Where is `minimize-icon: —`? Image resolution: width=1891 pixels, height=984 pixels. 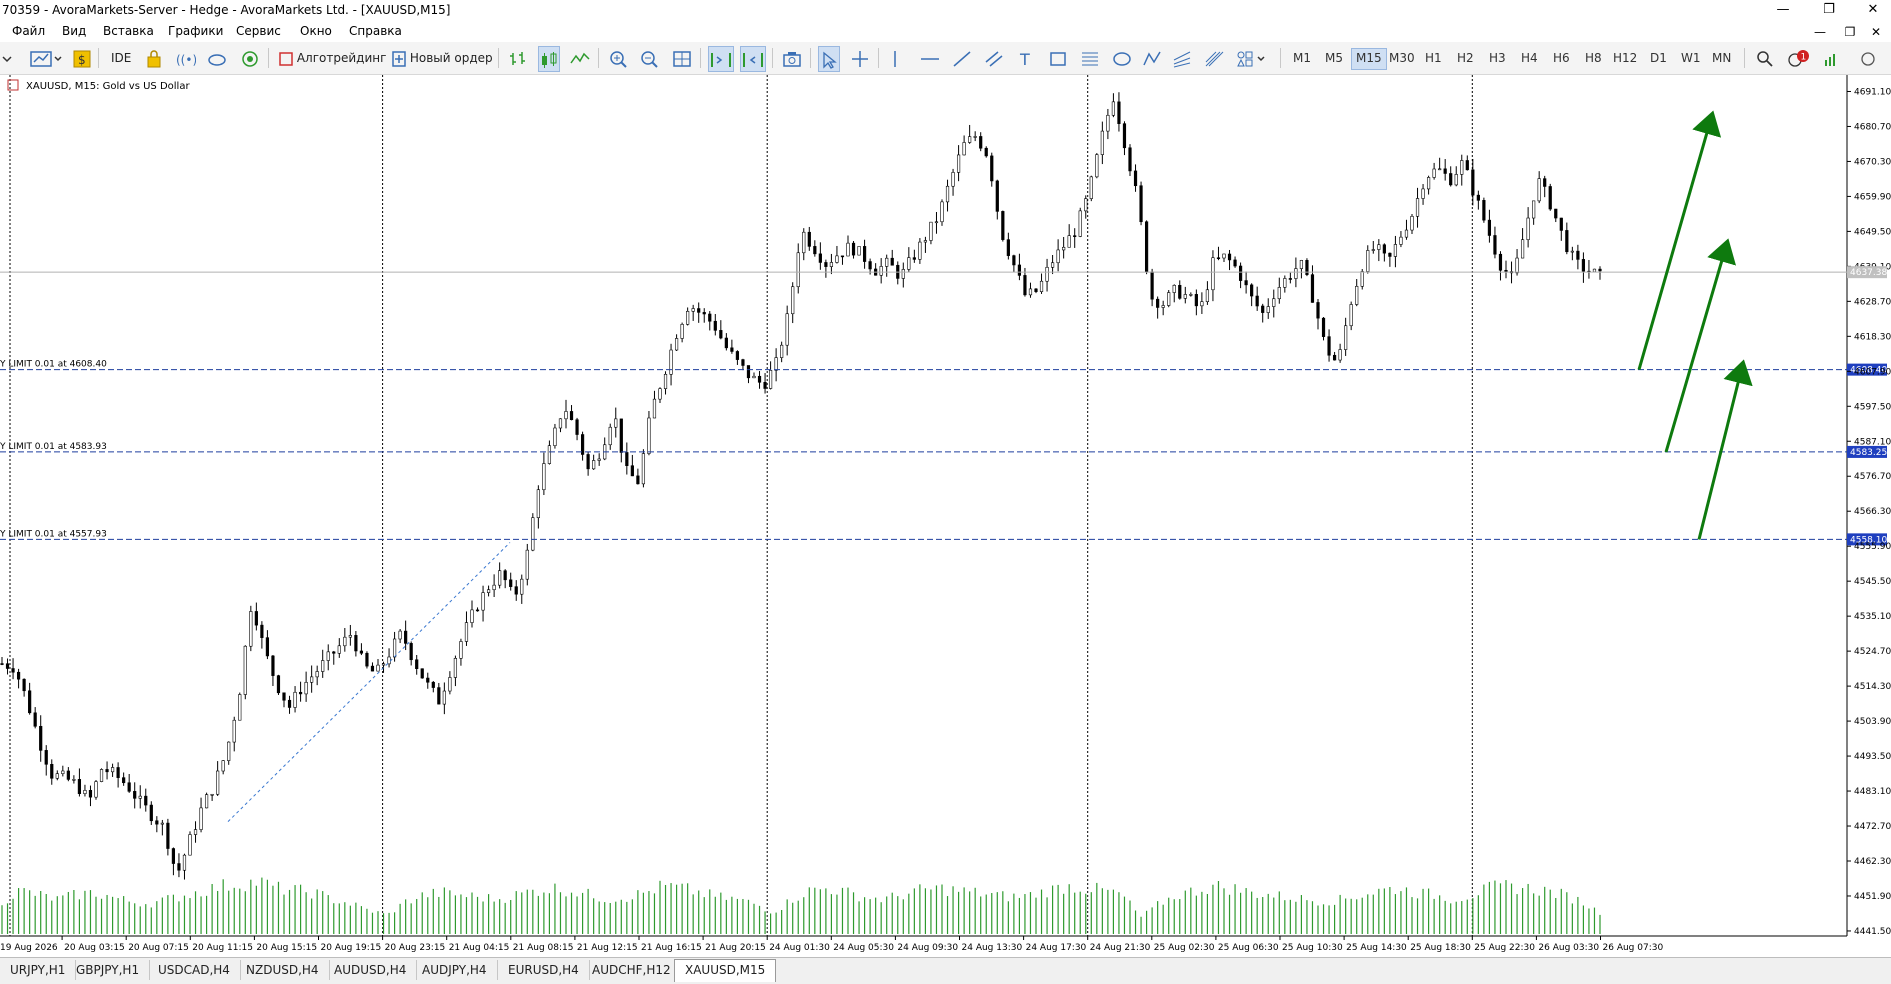
minimize-icon: — is located at coordinates (1783, 11).